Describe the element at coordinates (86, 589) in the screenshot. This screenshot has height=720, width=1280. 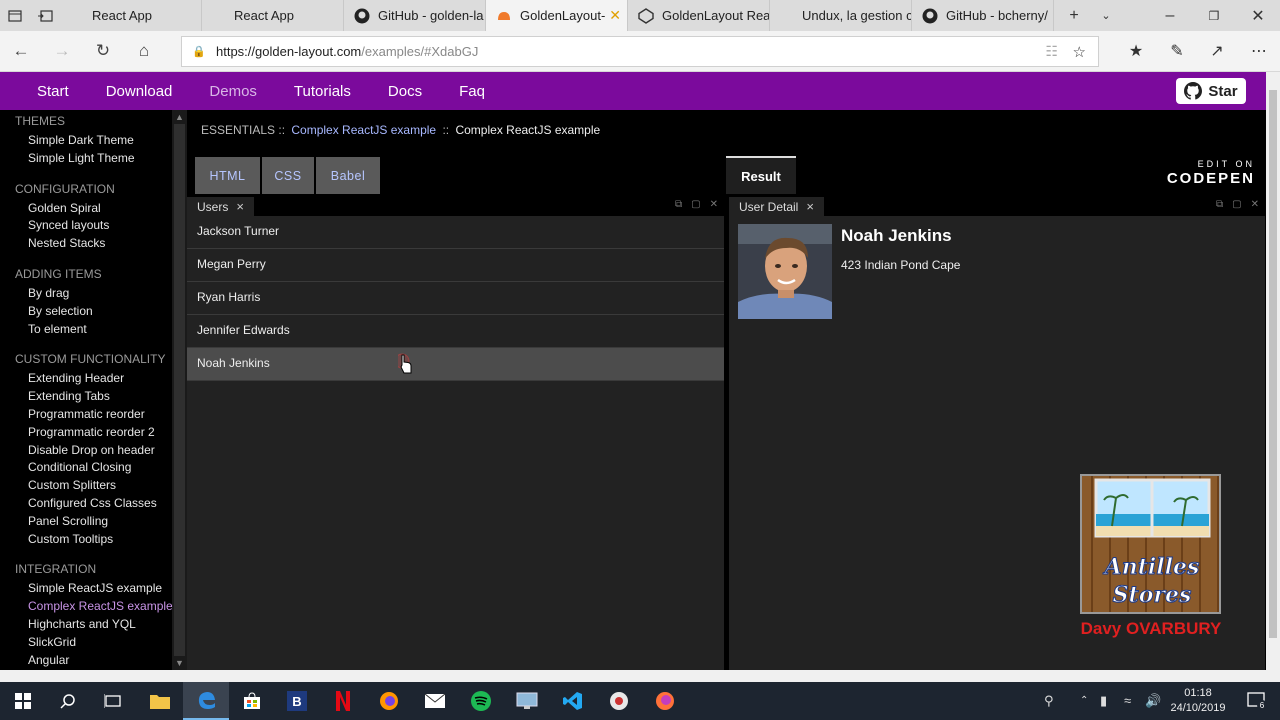
I see `sidebar-item: Simple ReactJS example` at that location.